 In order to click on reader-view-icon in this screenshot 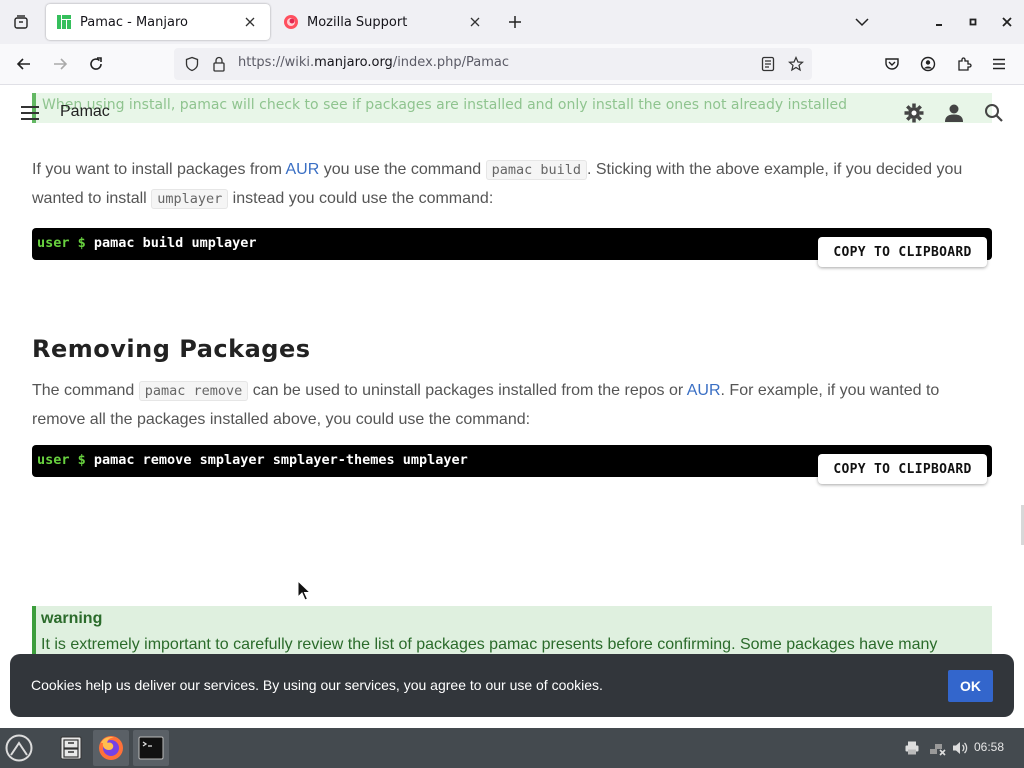, I will do `click(768, 64)`.